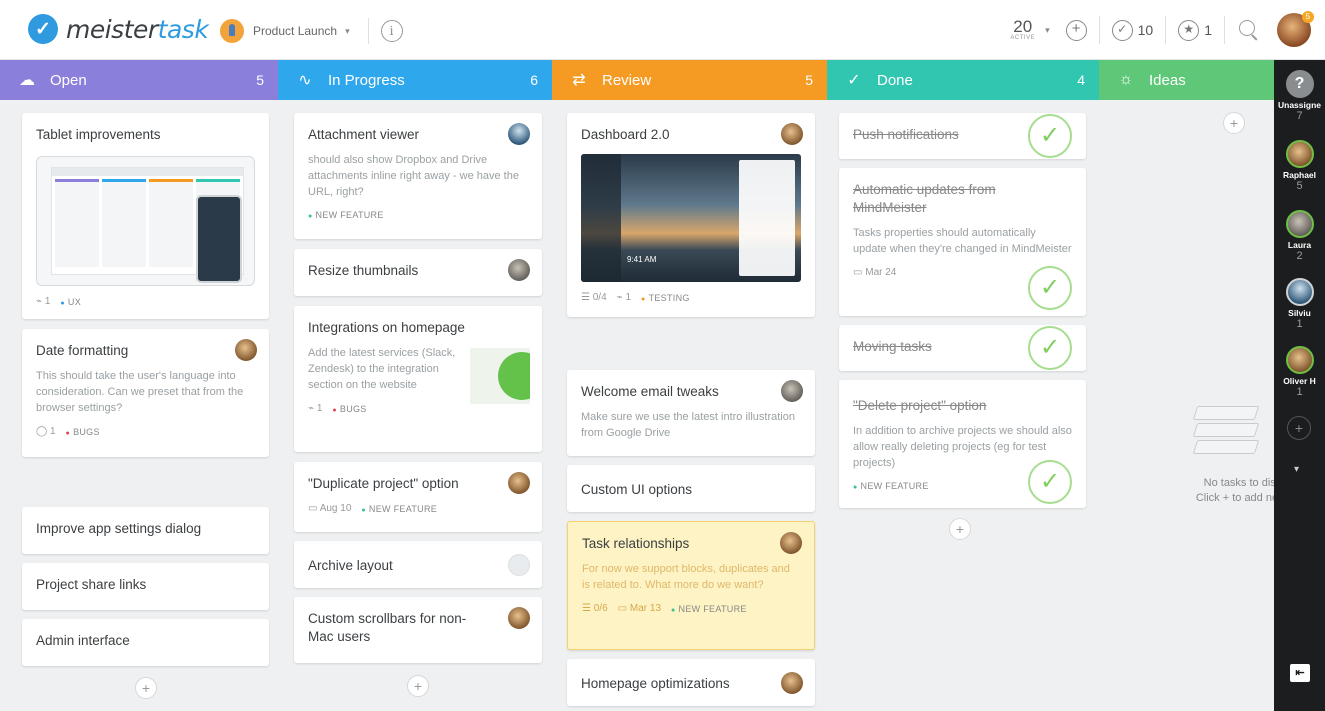 The height and width of the screenshot is (711, 1325). Describe the element at coordinates (418, 564) in the screenshot. I see `task-card: Archive layout` at that location.